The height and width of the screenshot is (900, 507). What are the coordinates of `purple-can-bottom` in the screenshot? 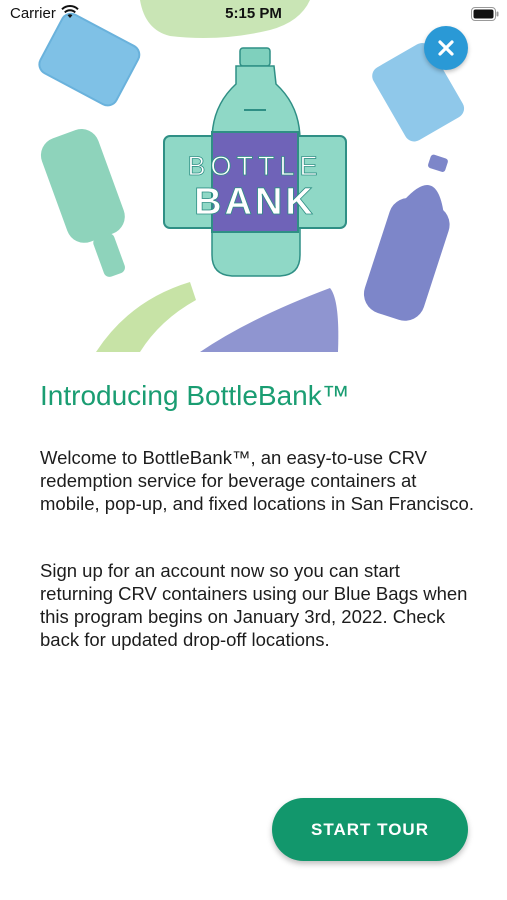 It's located at (269, 320).